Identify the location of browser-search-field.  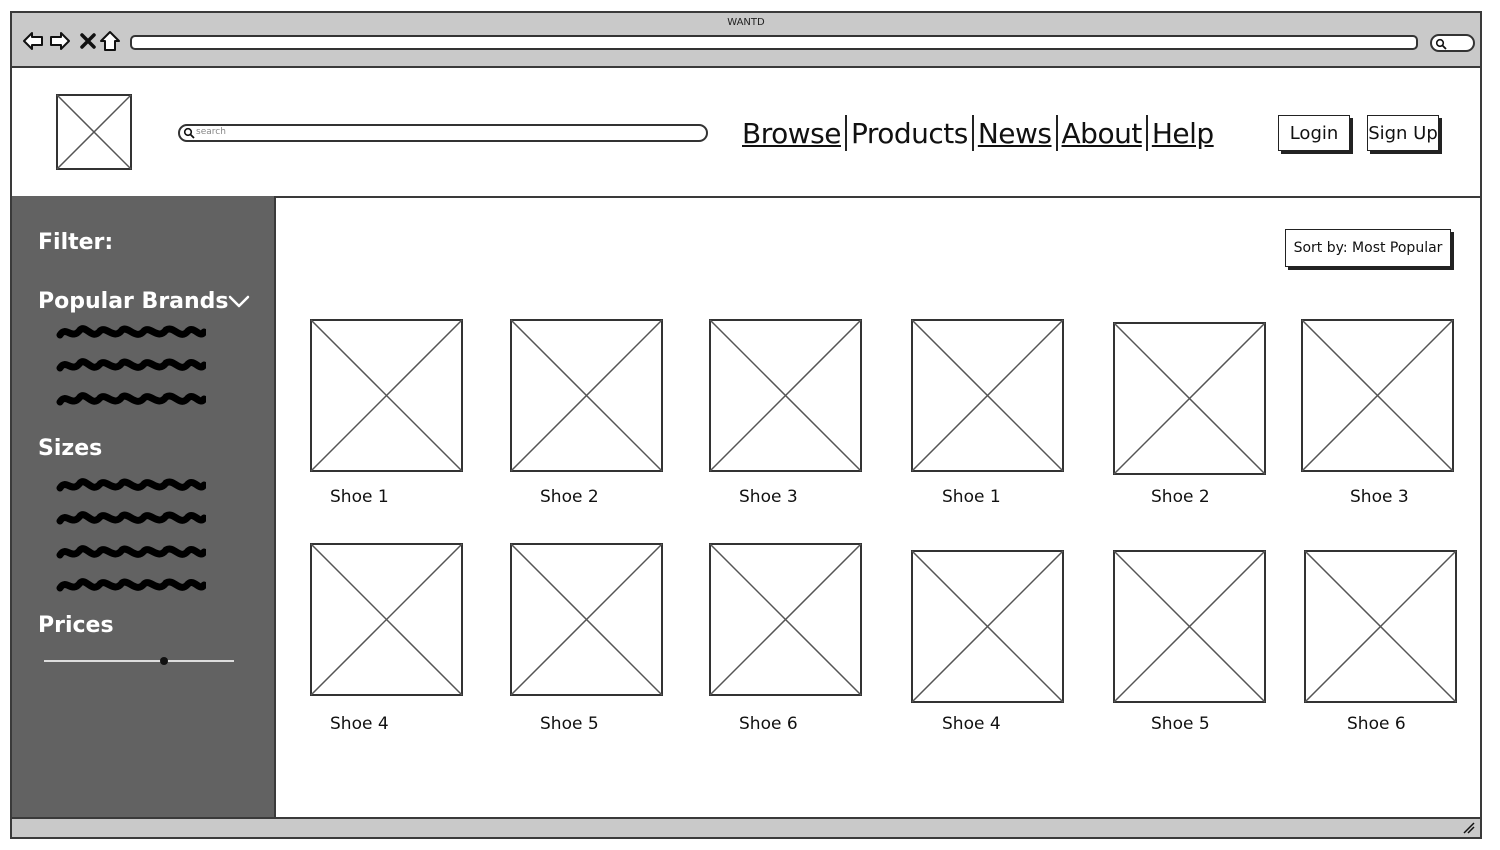
(1452, 43).